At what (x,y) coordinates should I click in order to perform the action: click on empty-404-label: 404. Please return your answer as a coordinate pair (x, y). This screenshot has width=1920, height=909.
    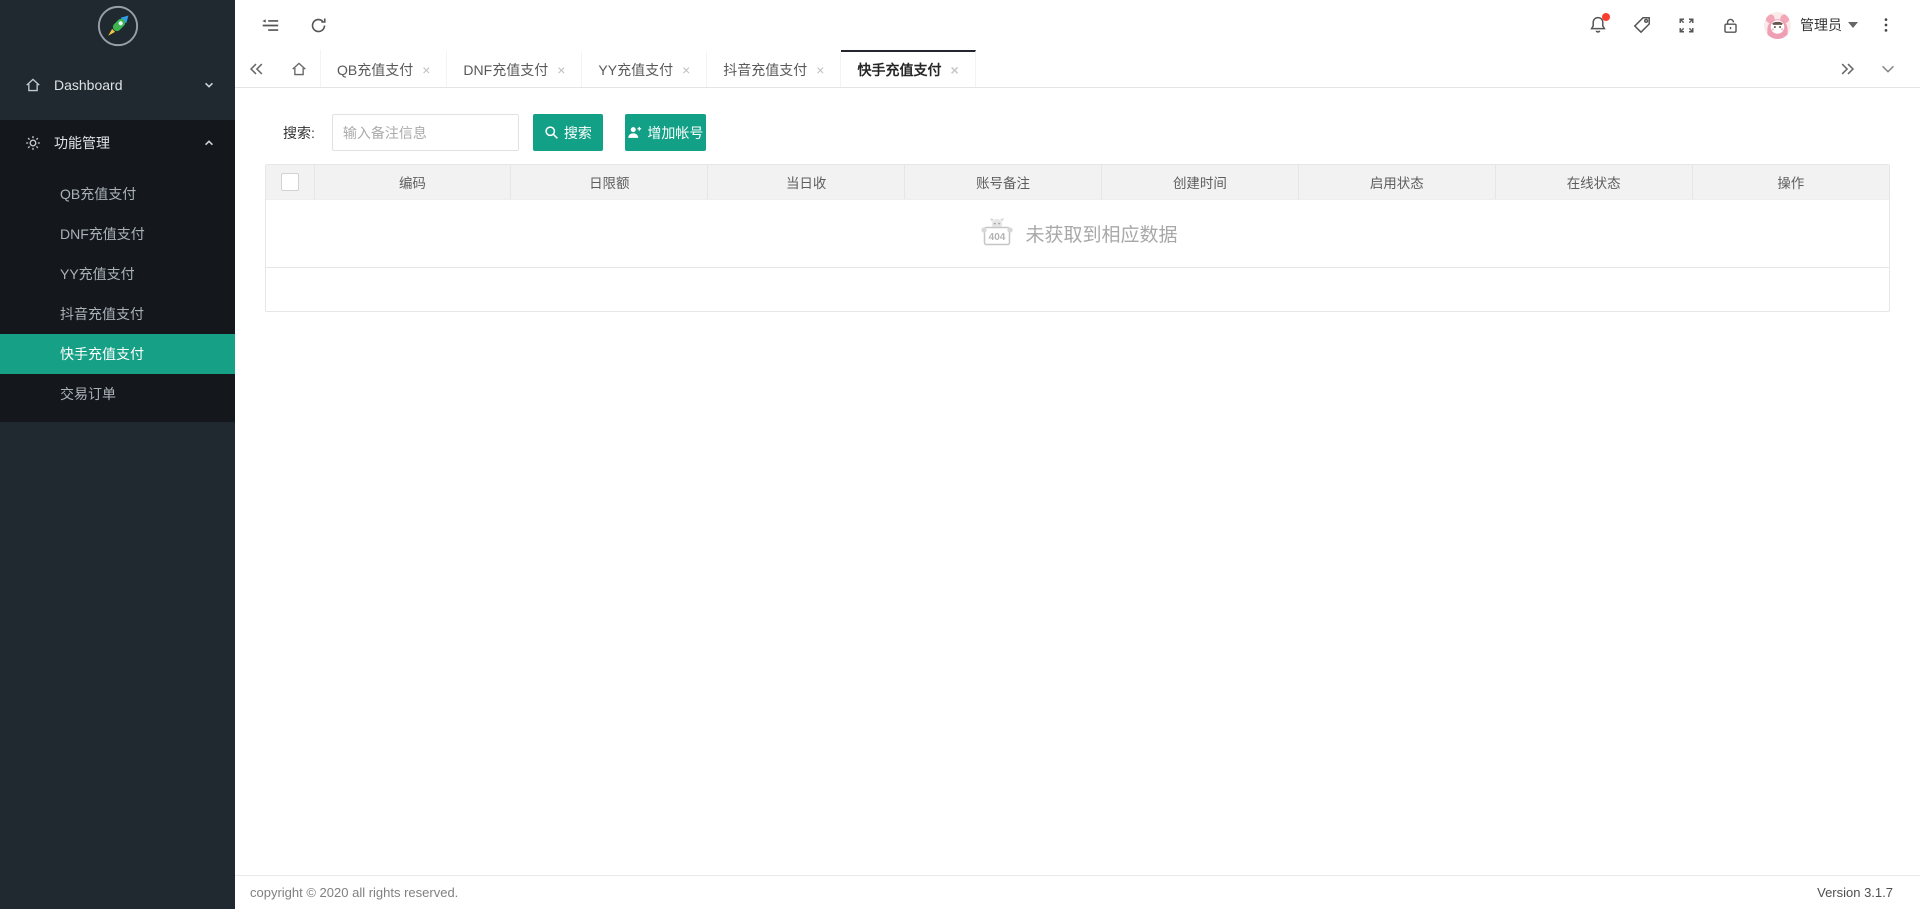
    Looking at the image, I should click on (997, 237).